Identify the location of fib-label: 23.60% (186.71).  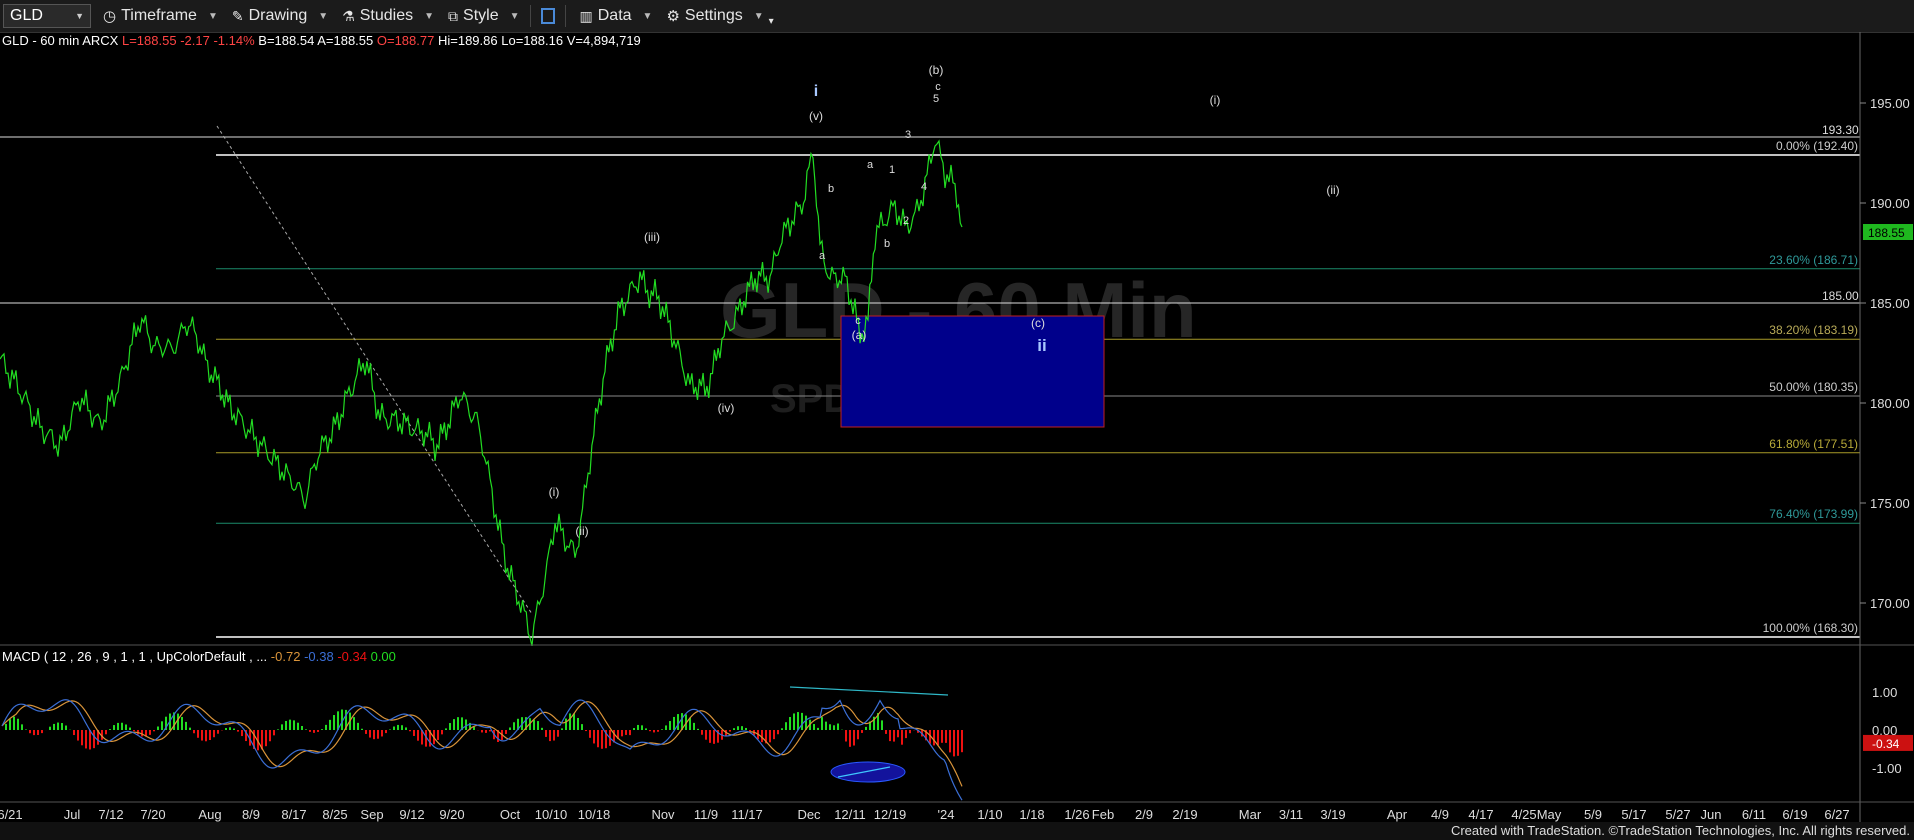
(1813, 260).